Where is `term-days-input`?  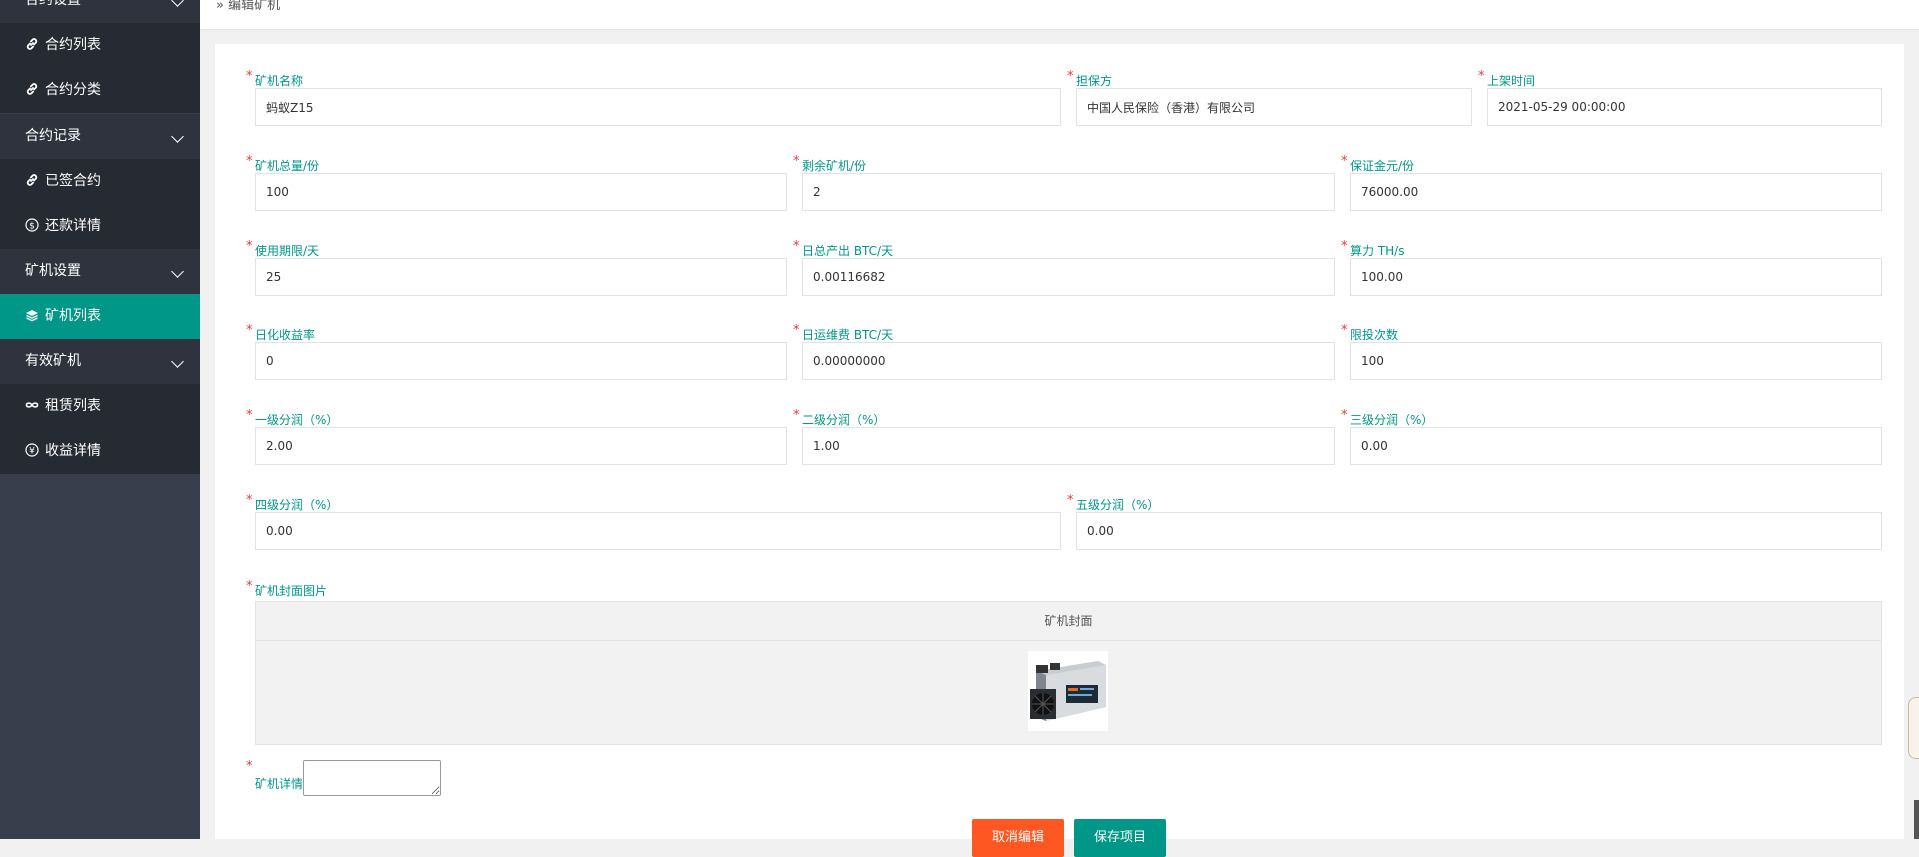 term-days-input is located at coordinates (521, 277).